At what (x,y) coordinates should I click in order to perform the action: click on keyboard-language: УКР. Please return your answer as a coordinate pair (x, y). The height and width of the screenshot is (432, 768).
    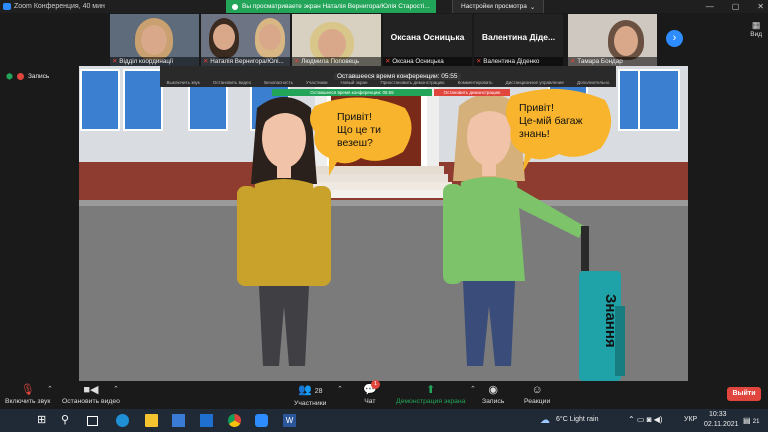
    Looking at the image, I should click on (690, 419).